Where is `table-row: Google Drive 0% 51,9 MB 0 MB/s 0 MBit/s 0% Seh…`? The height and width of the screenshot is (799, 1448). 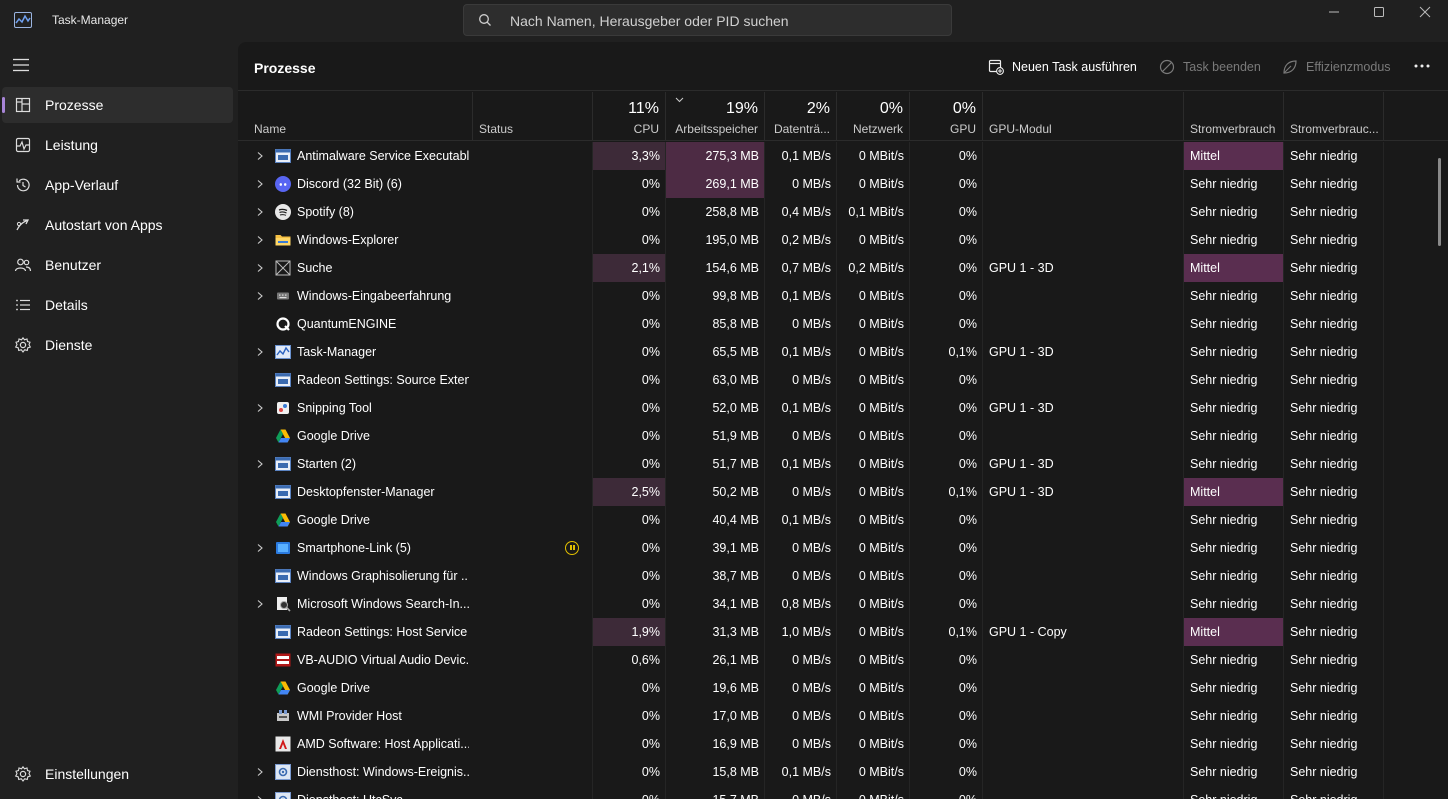 table-row: Google Drive 0% 51,9 MB 0 MB/s 0 MBit/s 0% Seh… is located at coordinates (843, 436).